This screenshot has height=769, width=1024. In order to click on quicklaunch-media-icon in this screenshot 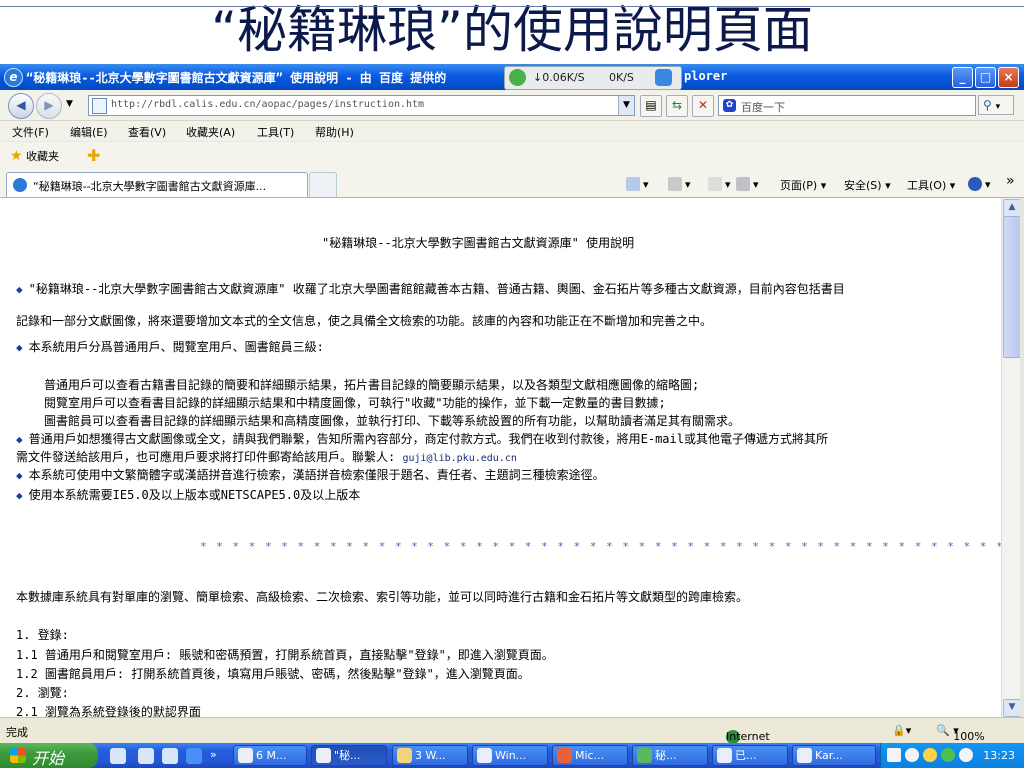, I will do `click(146, 756)`.